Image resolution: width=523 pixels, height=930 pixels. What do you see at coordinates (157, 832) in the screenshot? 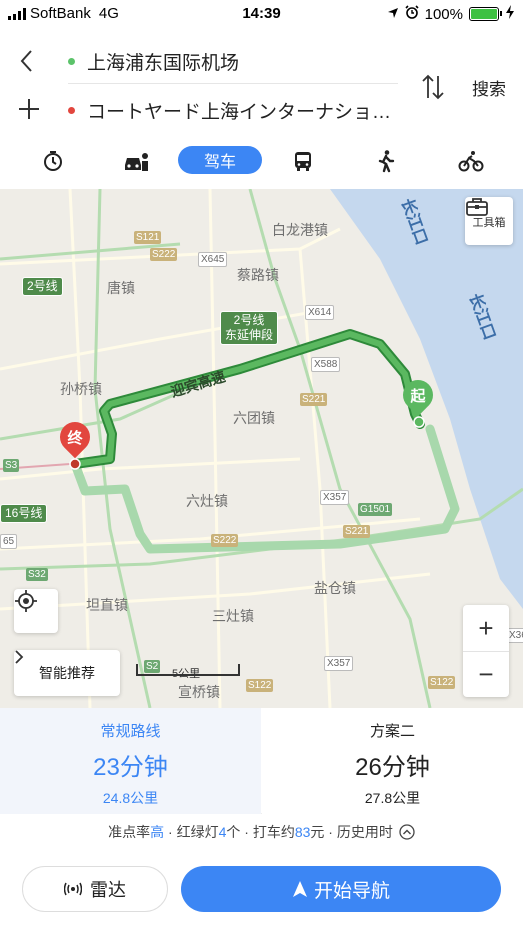
I see `accuracy-value: 高` at bounding box center [157, 832].